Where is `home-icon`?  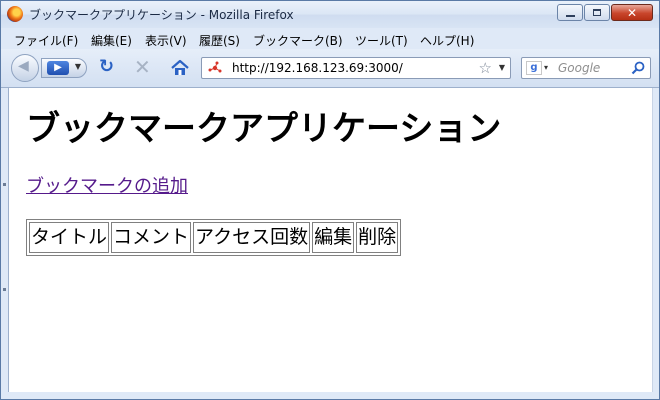
home-icon is located at coordinates (180, 68).